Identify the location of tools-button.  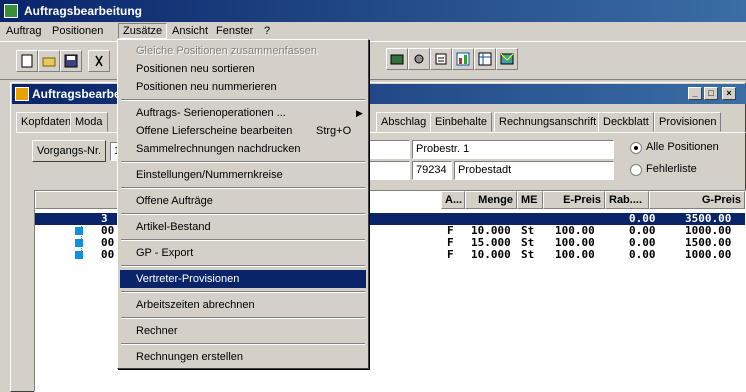
(419, 59).